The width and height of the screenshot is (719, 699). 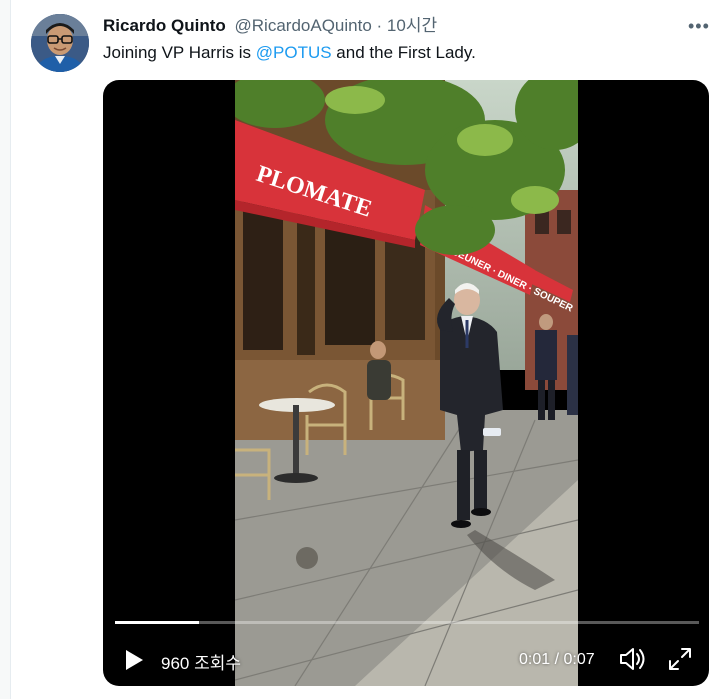 I want to click on author-avatar, so click(x=60, y=43).